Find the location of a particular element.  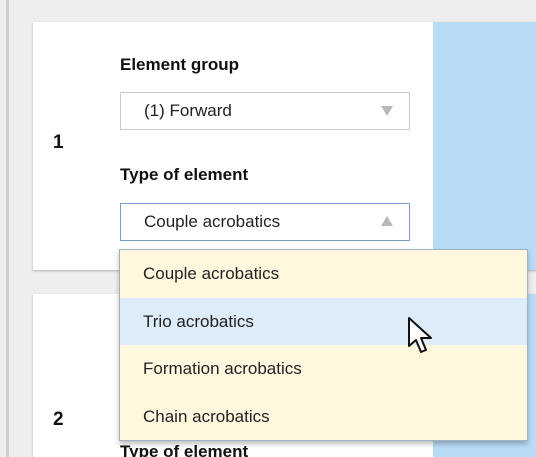

dropdown-option-formation-acrobatics: Formation acrobatics is located at coordinates (323, 369).